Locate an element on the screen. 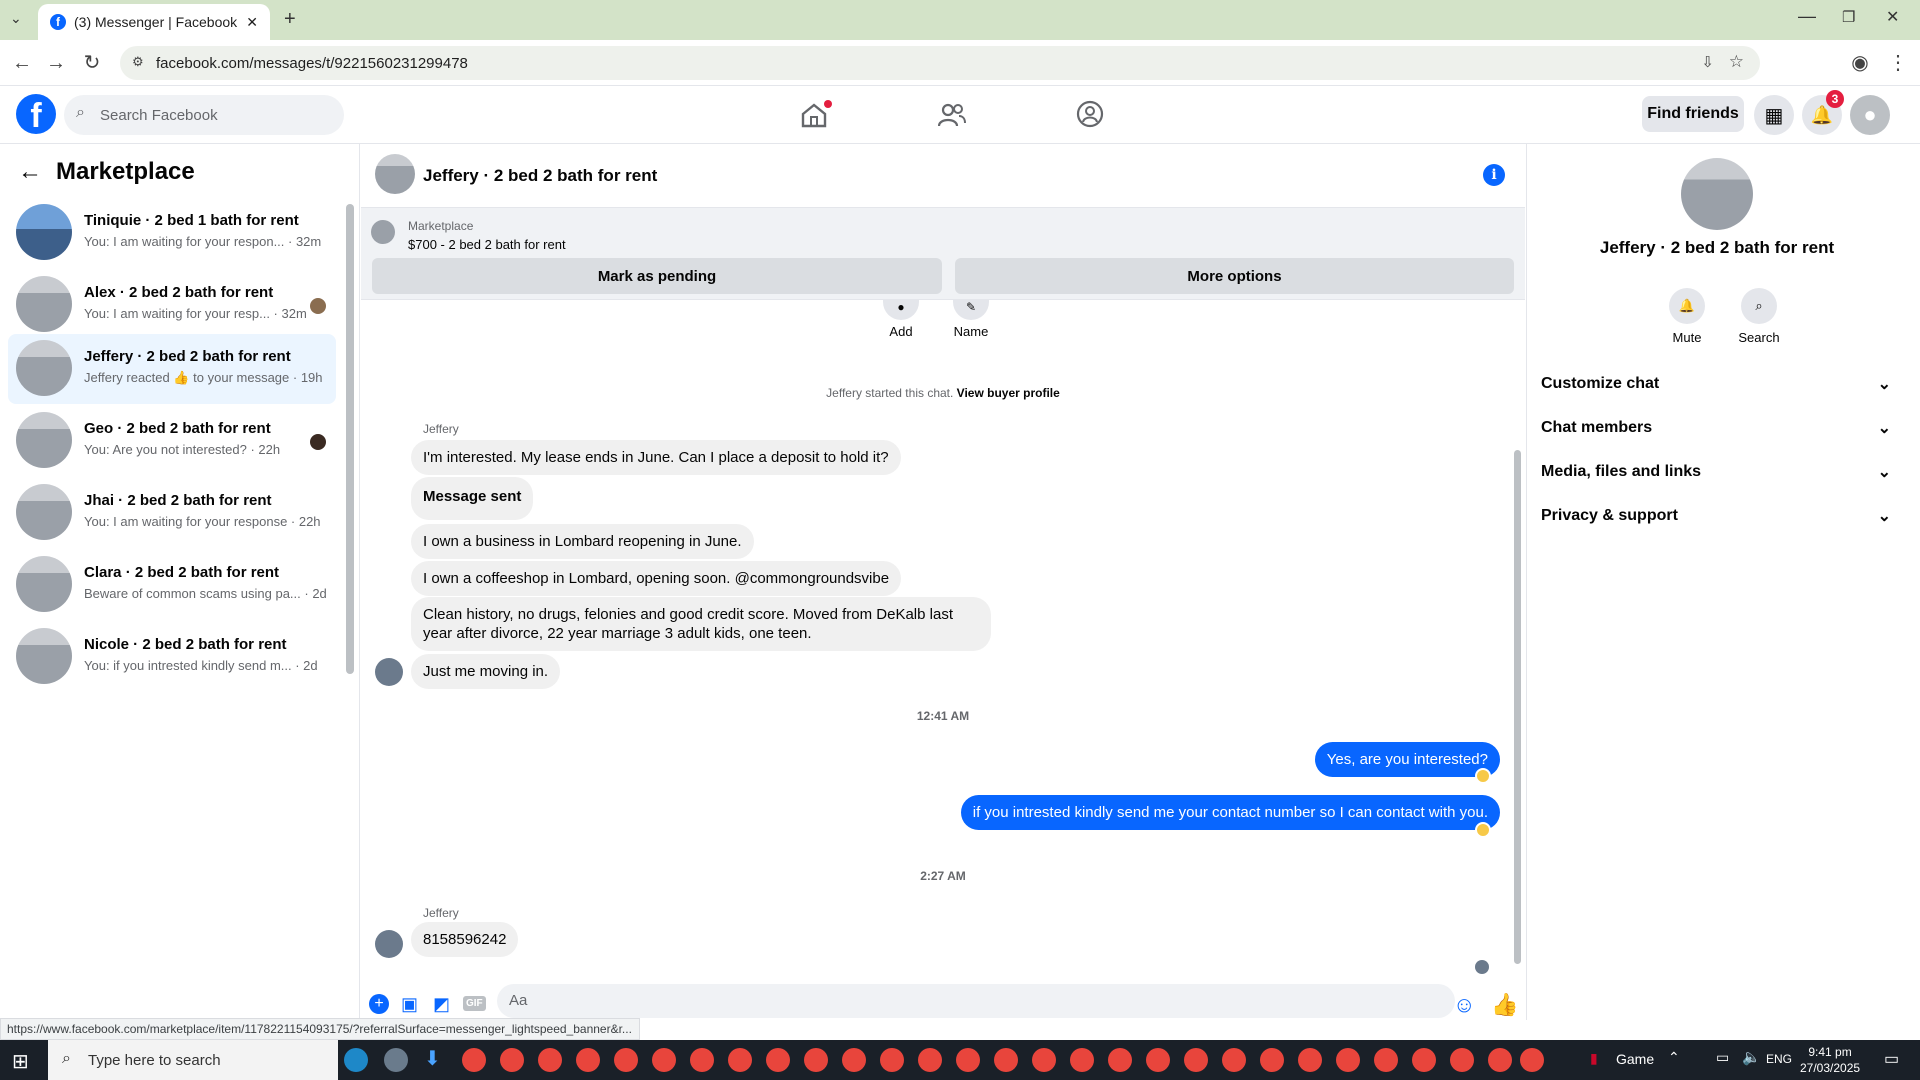  download-icon: ⬇ is located at coordinates (432, 1058).